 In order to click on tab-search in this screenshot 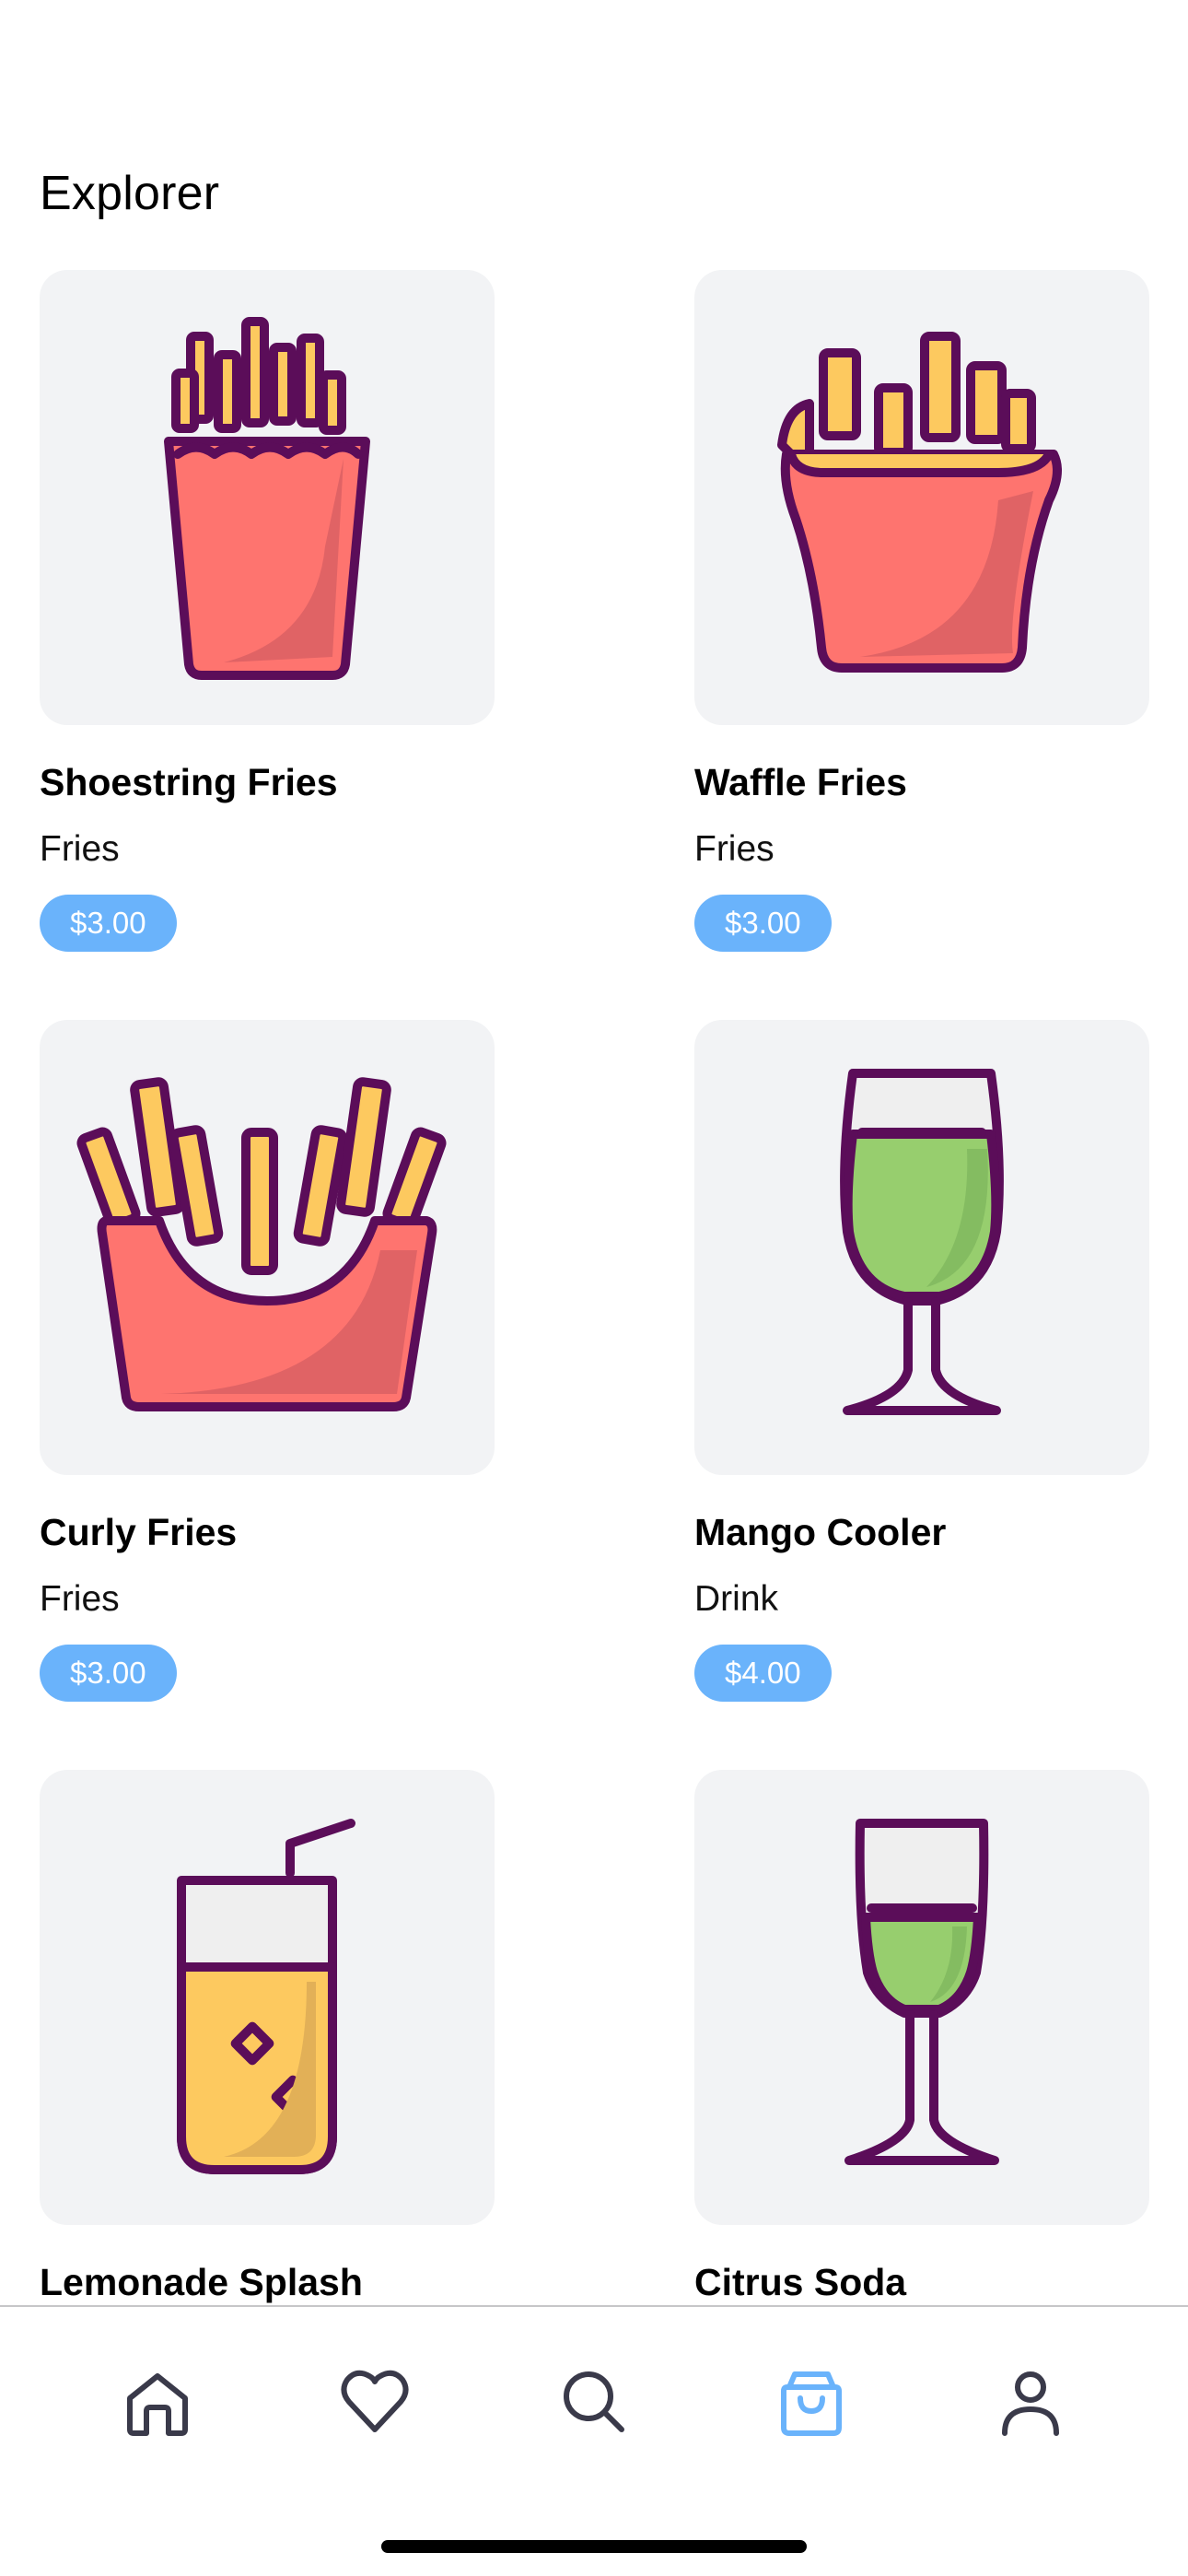, I will do `click(594, 2401)`.